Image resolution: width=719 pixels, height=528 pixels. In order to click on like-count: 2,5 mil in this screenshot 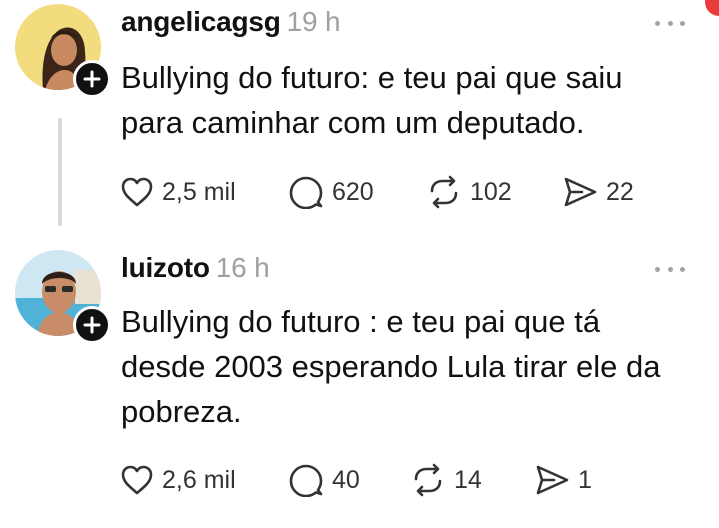, I will do `click(199, 191)`.